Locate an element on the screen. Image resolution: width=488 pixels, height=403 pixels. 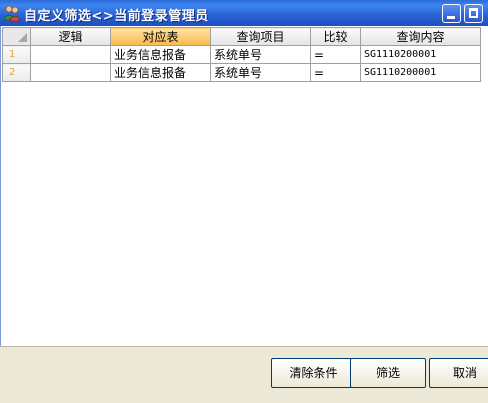
maximize-button is located at coordinates (473, 13).